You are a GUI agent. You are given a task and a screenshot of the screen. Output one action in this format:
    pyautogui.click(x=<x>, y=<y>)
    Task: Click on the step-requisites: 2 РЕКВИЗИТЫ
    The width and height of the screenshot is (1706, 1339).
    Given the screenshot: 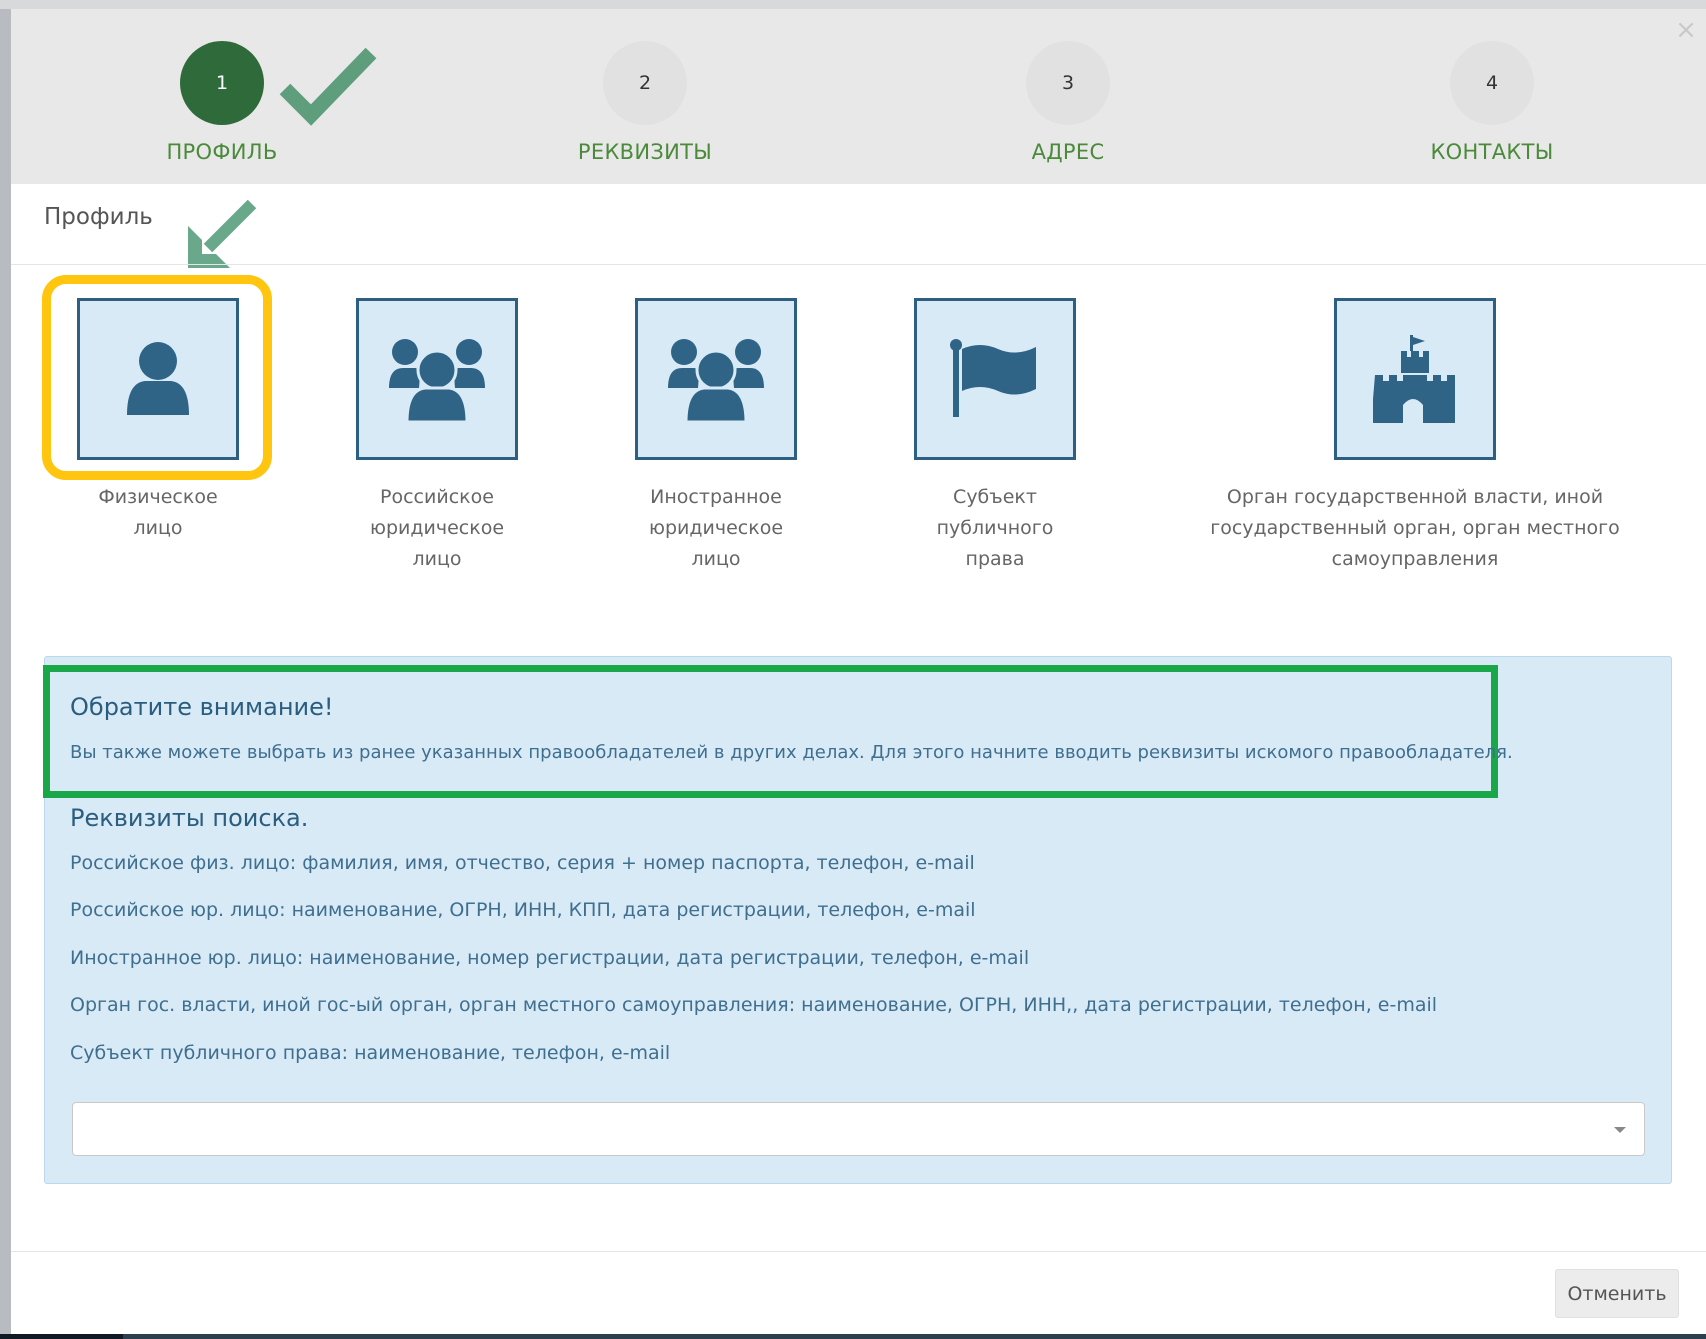 What is the action you would take?
    pyautogui.click(x=645, y=96)
    